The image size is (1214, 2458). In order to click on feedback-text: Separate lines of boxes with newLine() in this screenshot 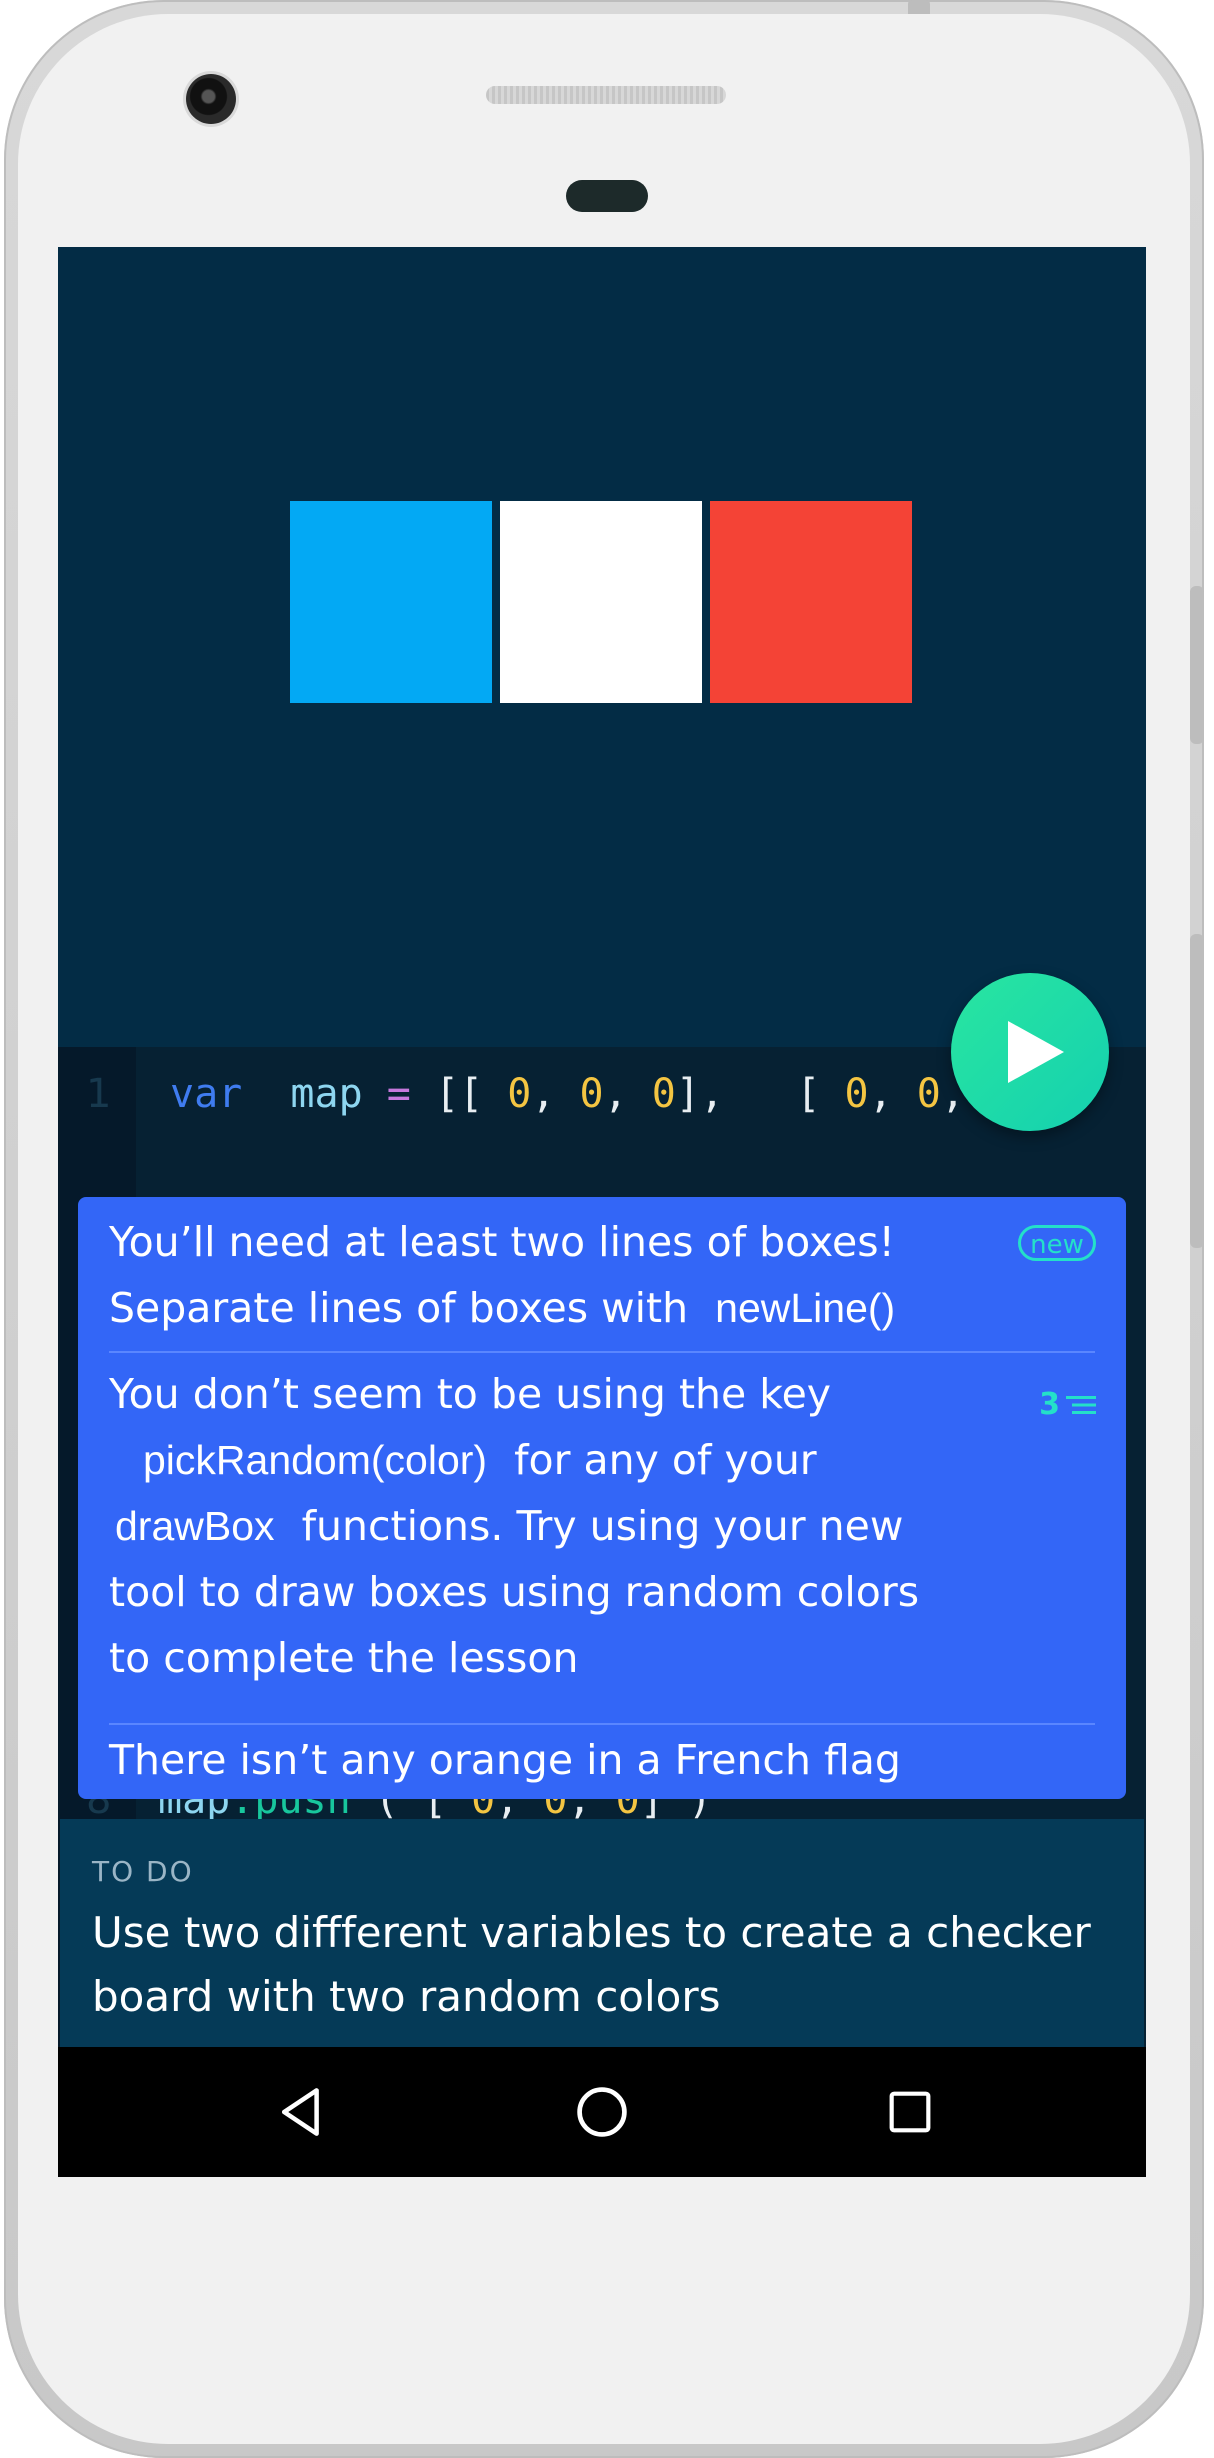, I will do `click(602, 1308)`.